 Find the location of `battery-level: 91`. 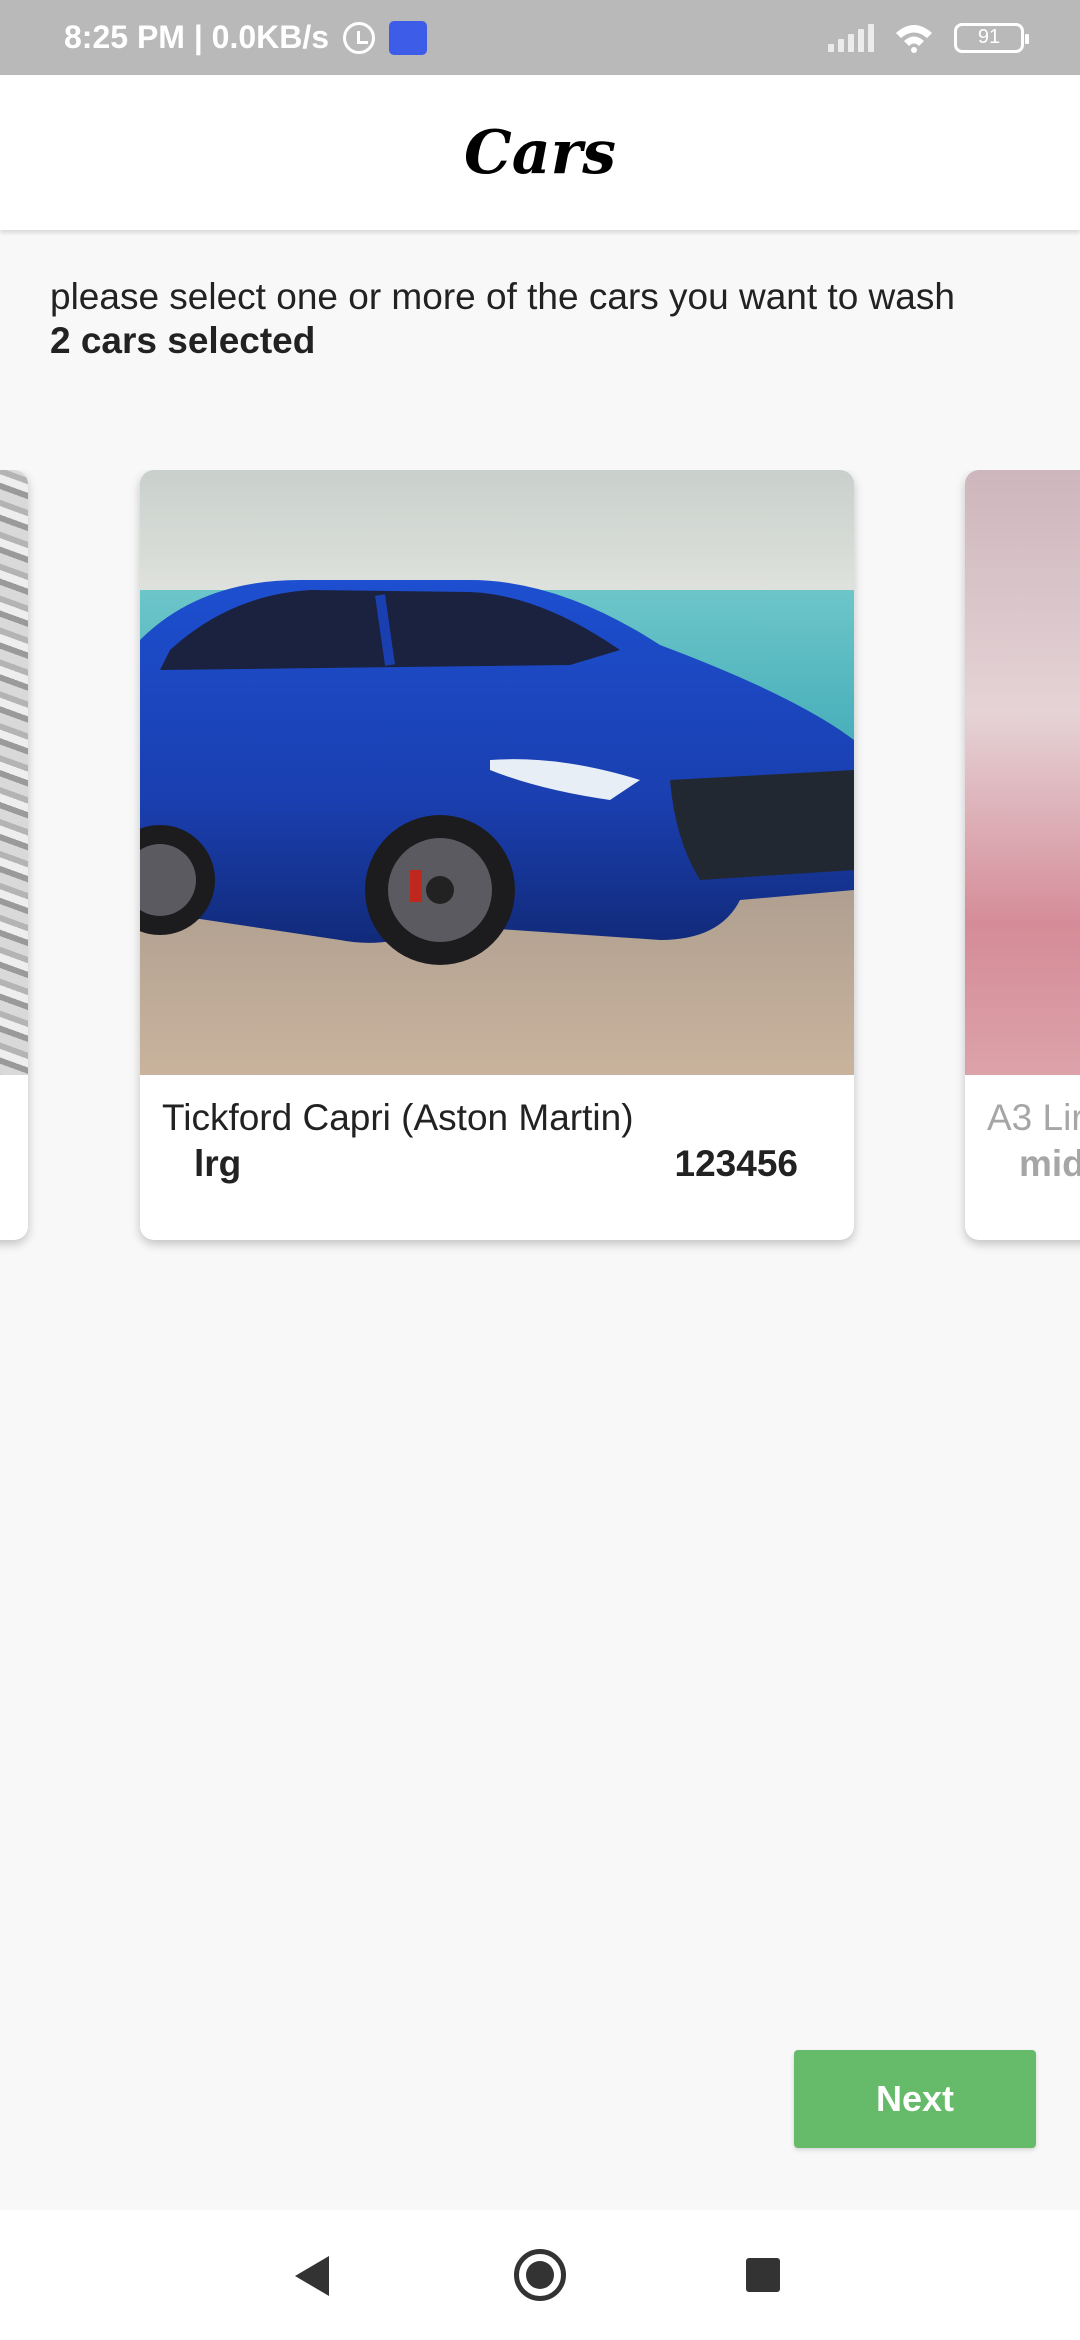

battery-level: 91 is located at coordinates (989, 37).